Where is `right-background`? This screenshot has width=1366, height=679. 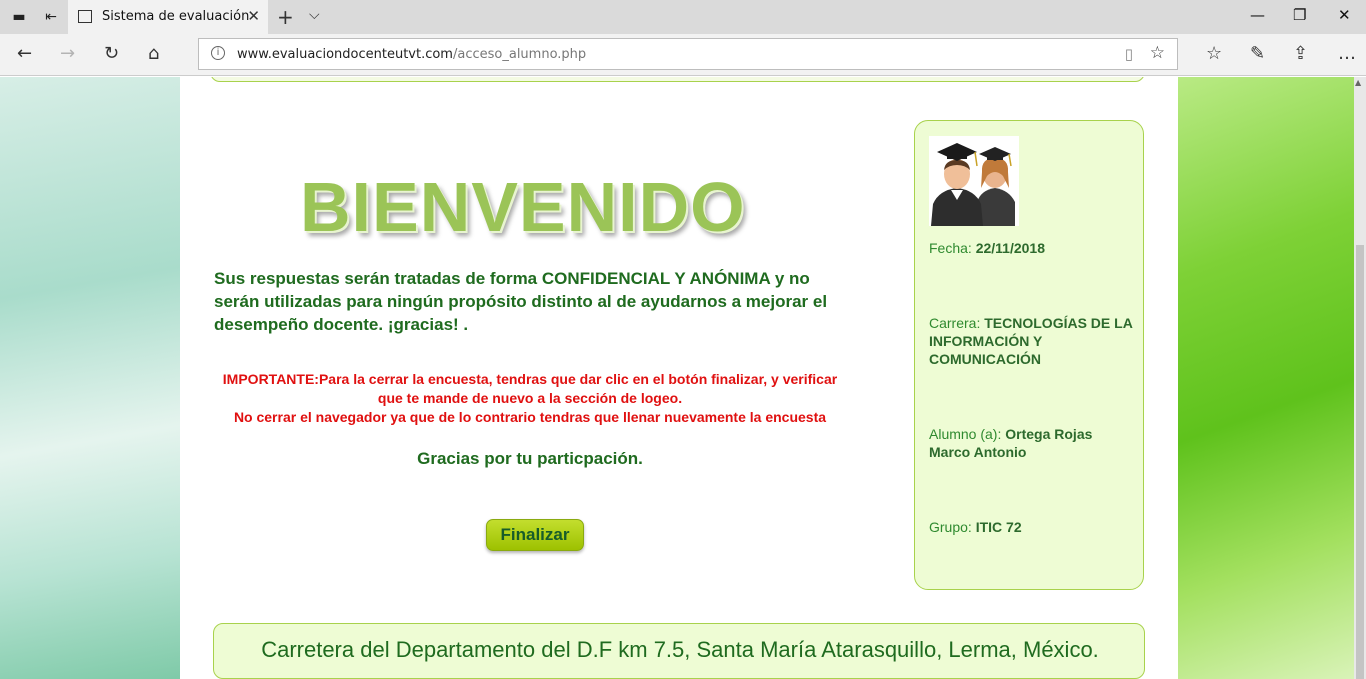 right-background is located at coordinates (1266, 378).